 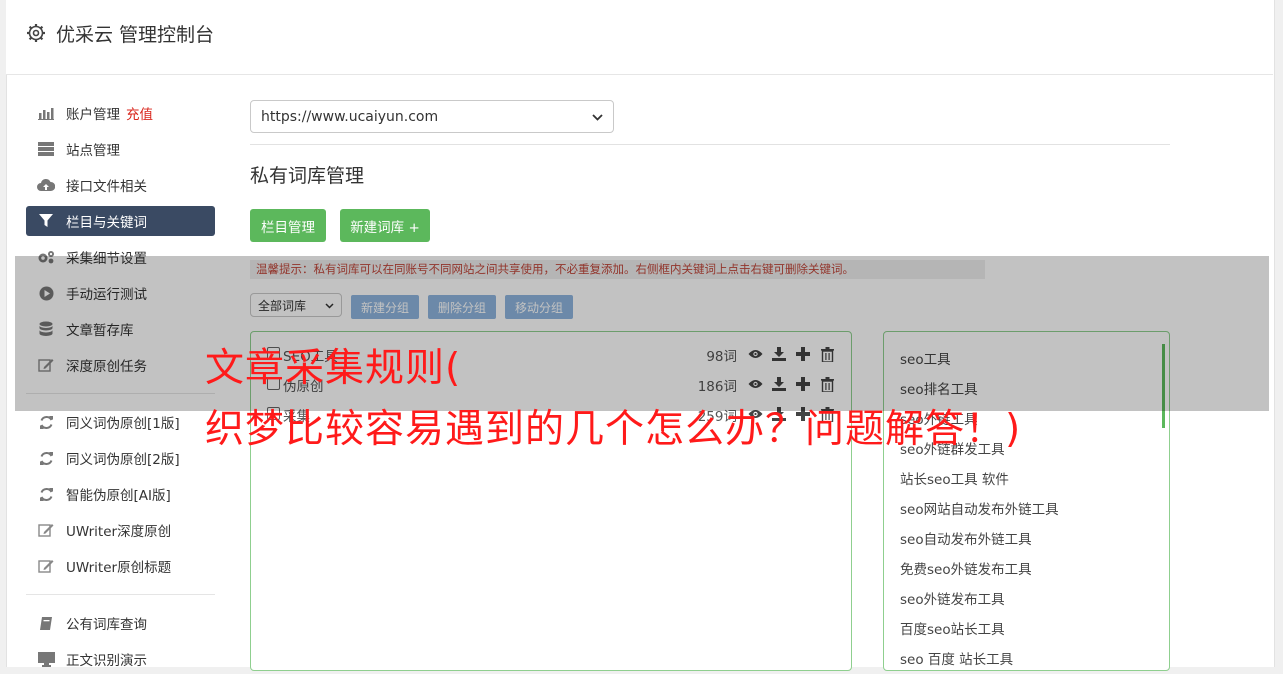 What do you see at coordinates (120, 594) in the screenshot?
I see `sidebar-divider` at bounding box center [120, 594].